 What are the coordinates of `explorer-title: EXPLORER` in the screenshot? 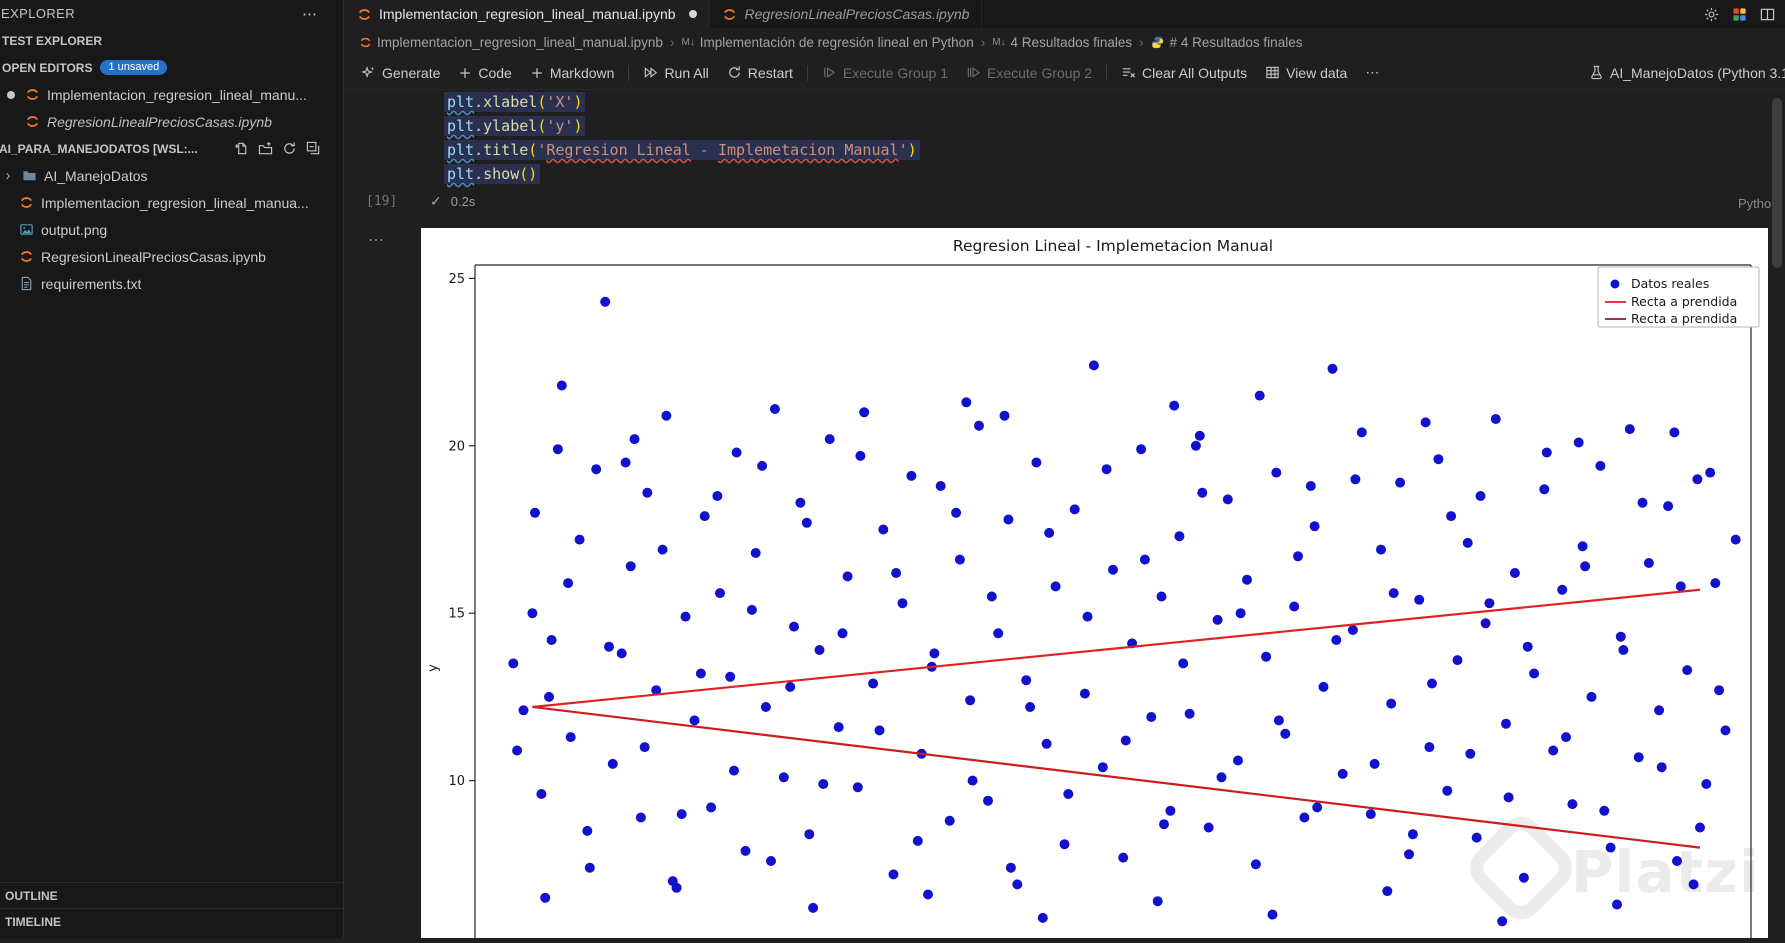 It's located at (38, 13).